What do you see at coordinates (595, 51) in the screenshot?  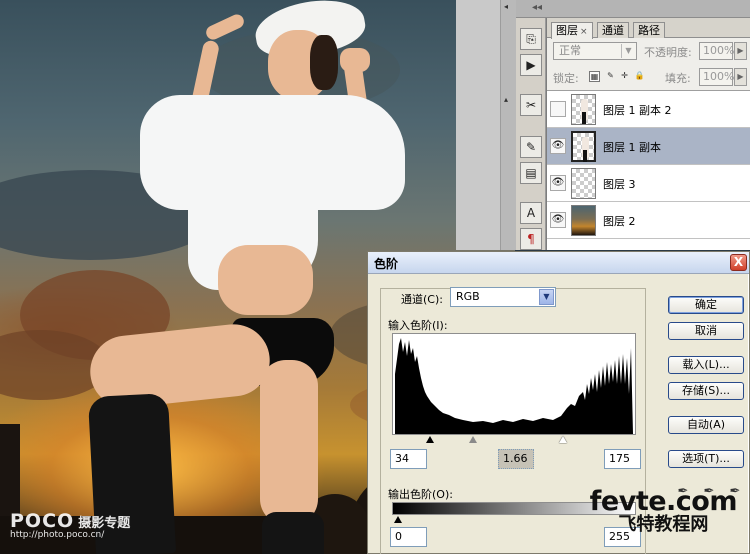 I see `blend-mode-select: 正常 ▼` at bounding box center [595, 51].